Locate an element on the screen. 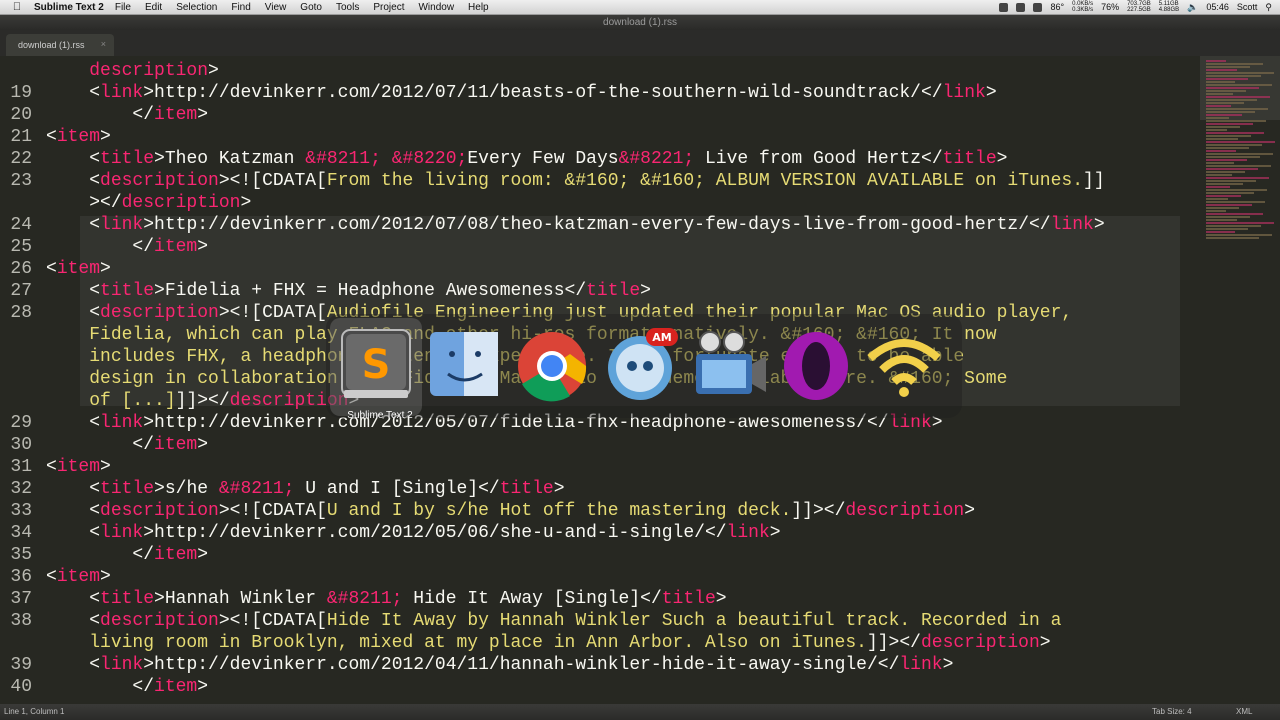 The image size is (1280, 720). memory-readout: 703.7GB 227.5GB is located at coordinates (1139, 7).